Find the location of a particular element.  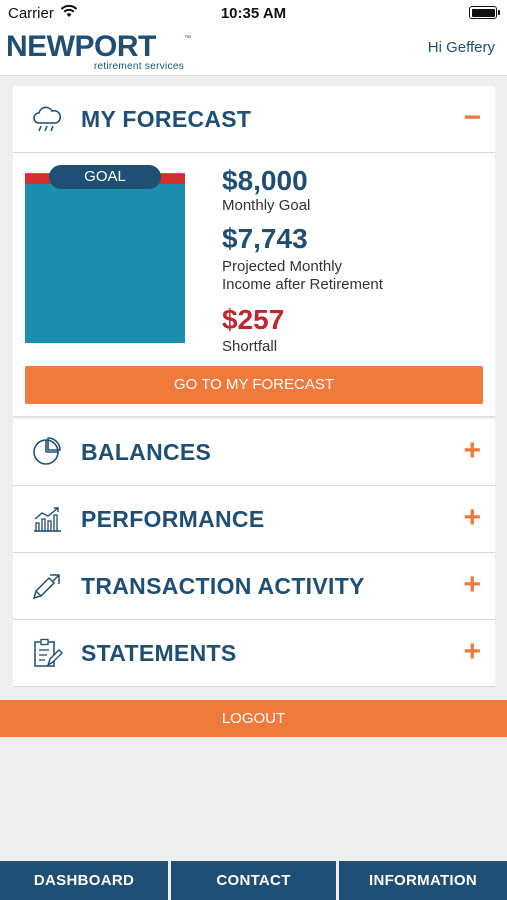

logout-button: LOGOUT is located at coordinates (253, 718).